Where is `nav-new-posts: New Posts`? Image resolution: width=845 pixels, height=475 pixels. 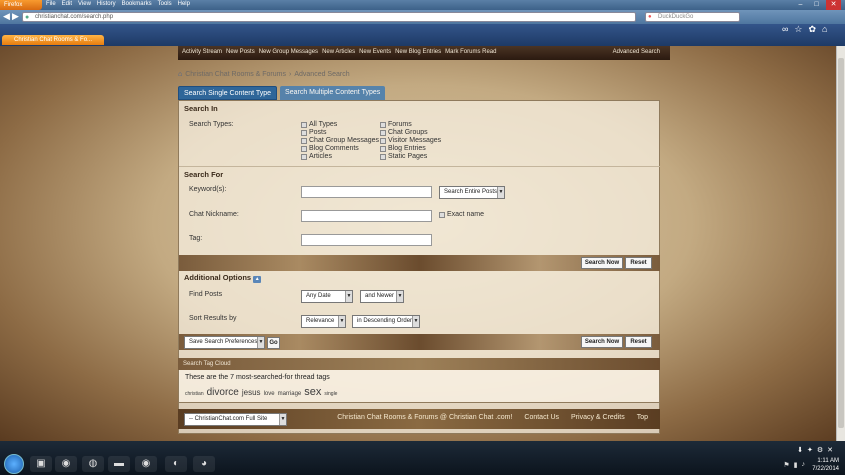 nav-new-posts: New Posts is located at coordinates (240, 53).